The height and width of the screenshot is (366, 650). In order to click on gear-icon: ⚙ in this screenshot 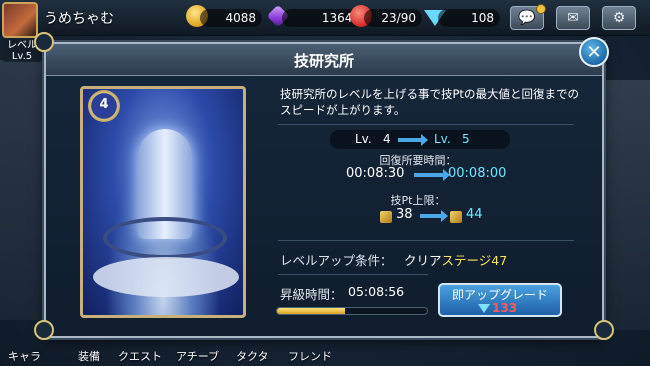, I will do `click(619, 18)`.